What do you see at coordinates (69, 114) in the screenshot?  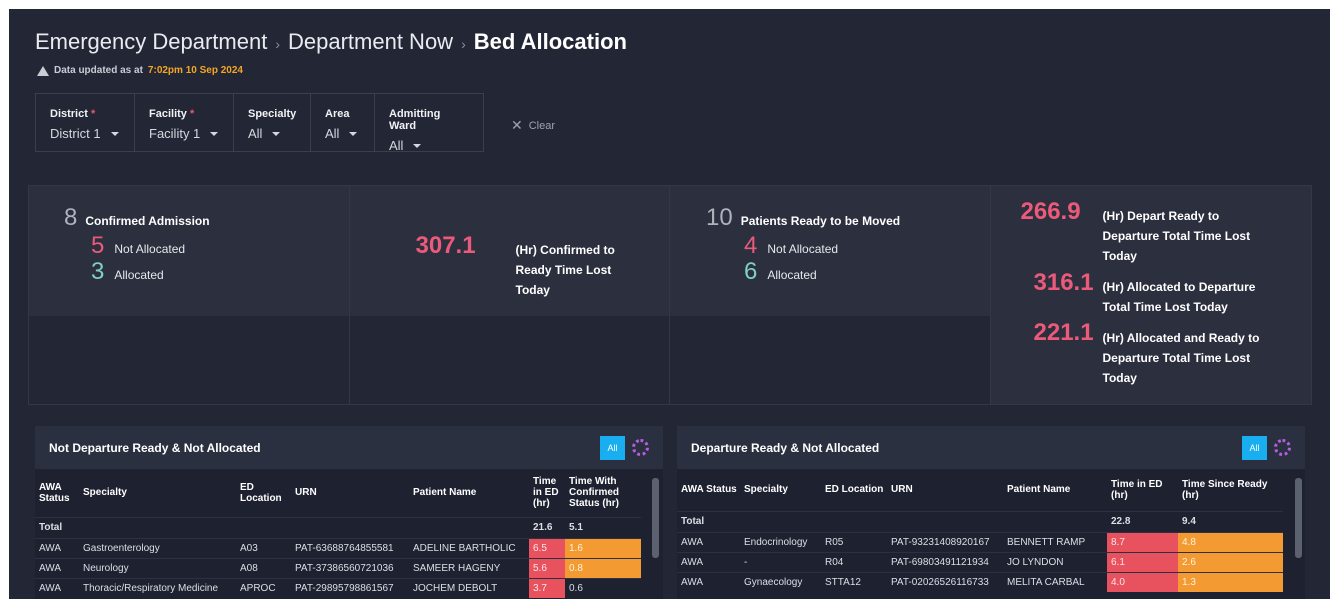 I see `filter-label: District` at bounding box center [69, 114].